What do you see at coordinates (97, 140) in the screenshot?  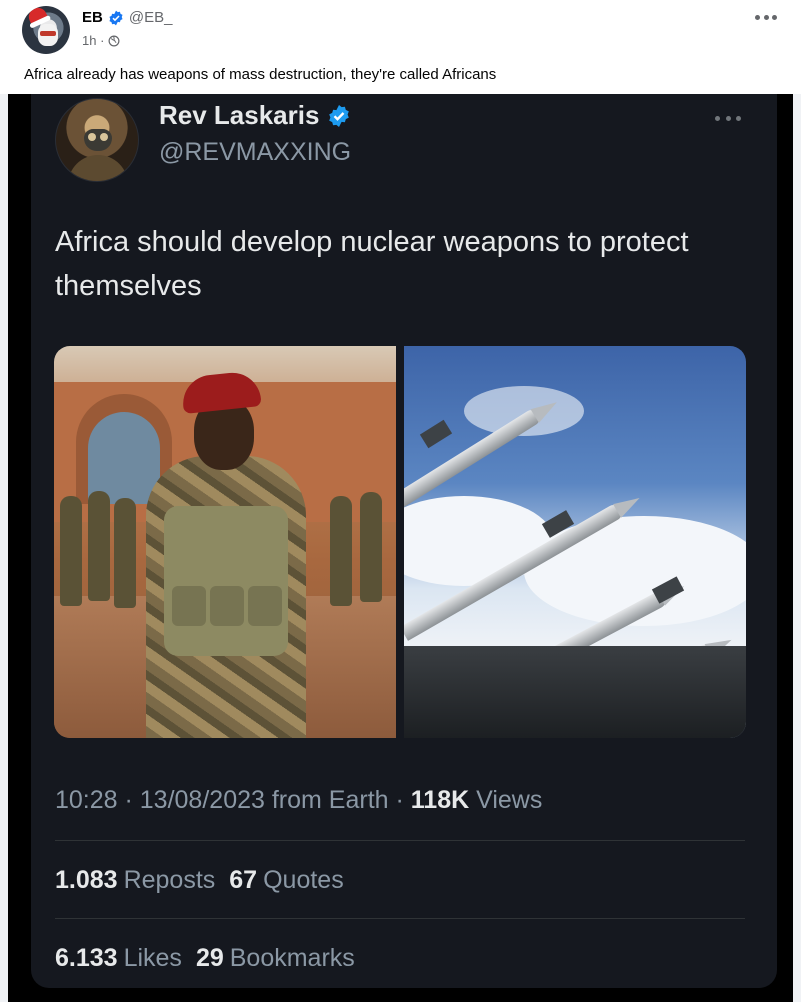 I see `tweet-author-avatar` at bounding box center [97, 140].